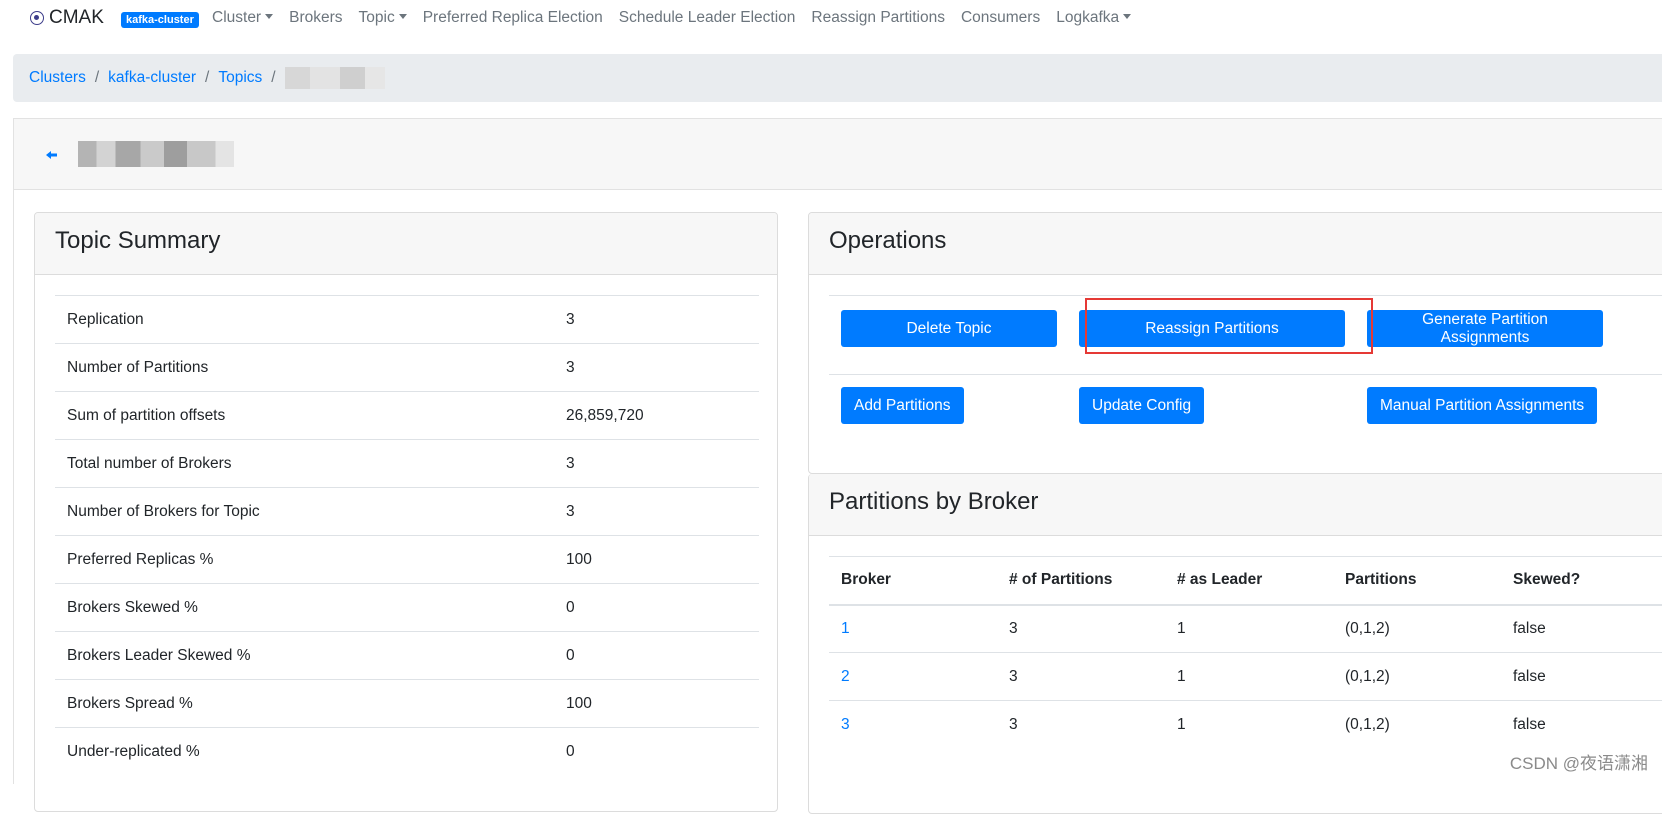  I want to click on manual-partition-assignments-button: Manual Partition Assignments, so click(1482, 405).